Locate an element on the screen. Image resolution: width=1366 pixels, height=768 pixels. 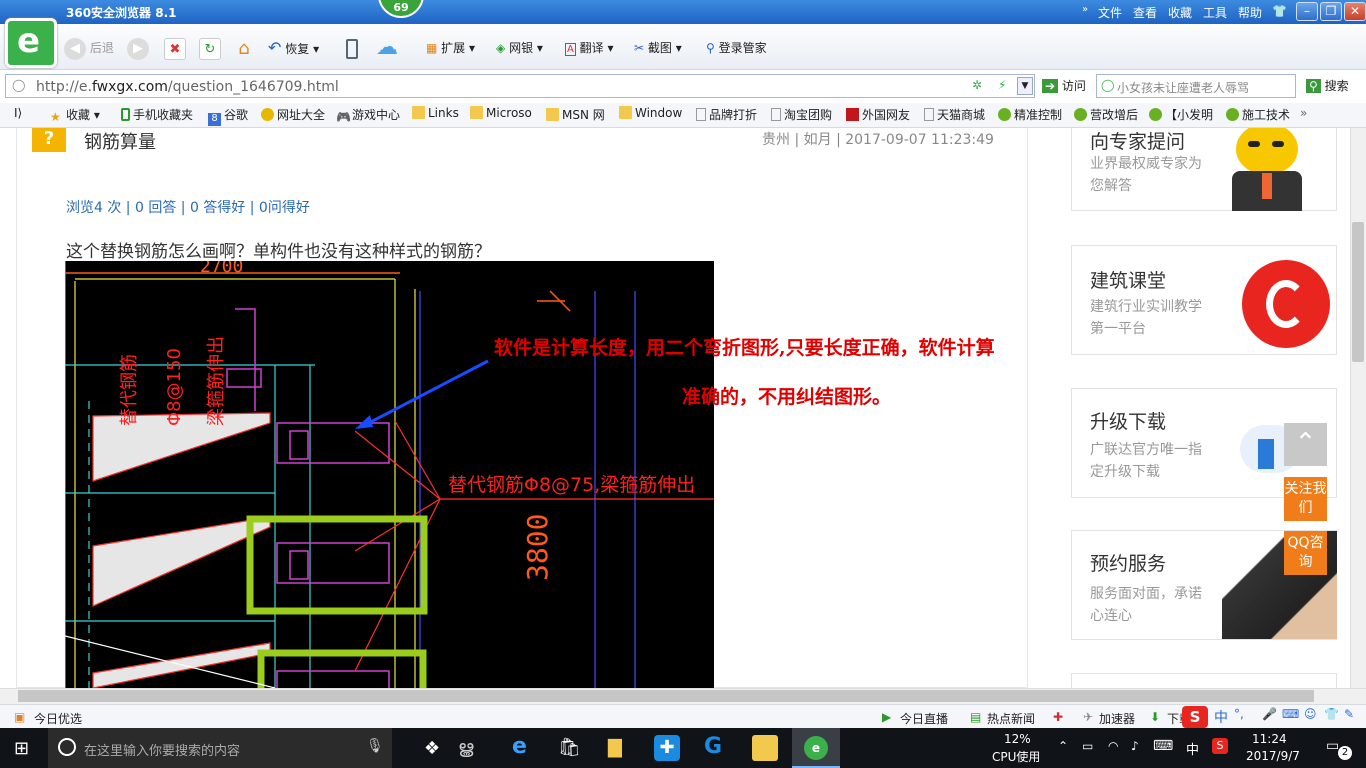
shirt-icon: 👕 is located at coordinates (1331, 714).